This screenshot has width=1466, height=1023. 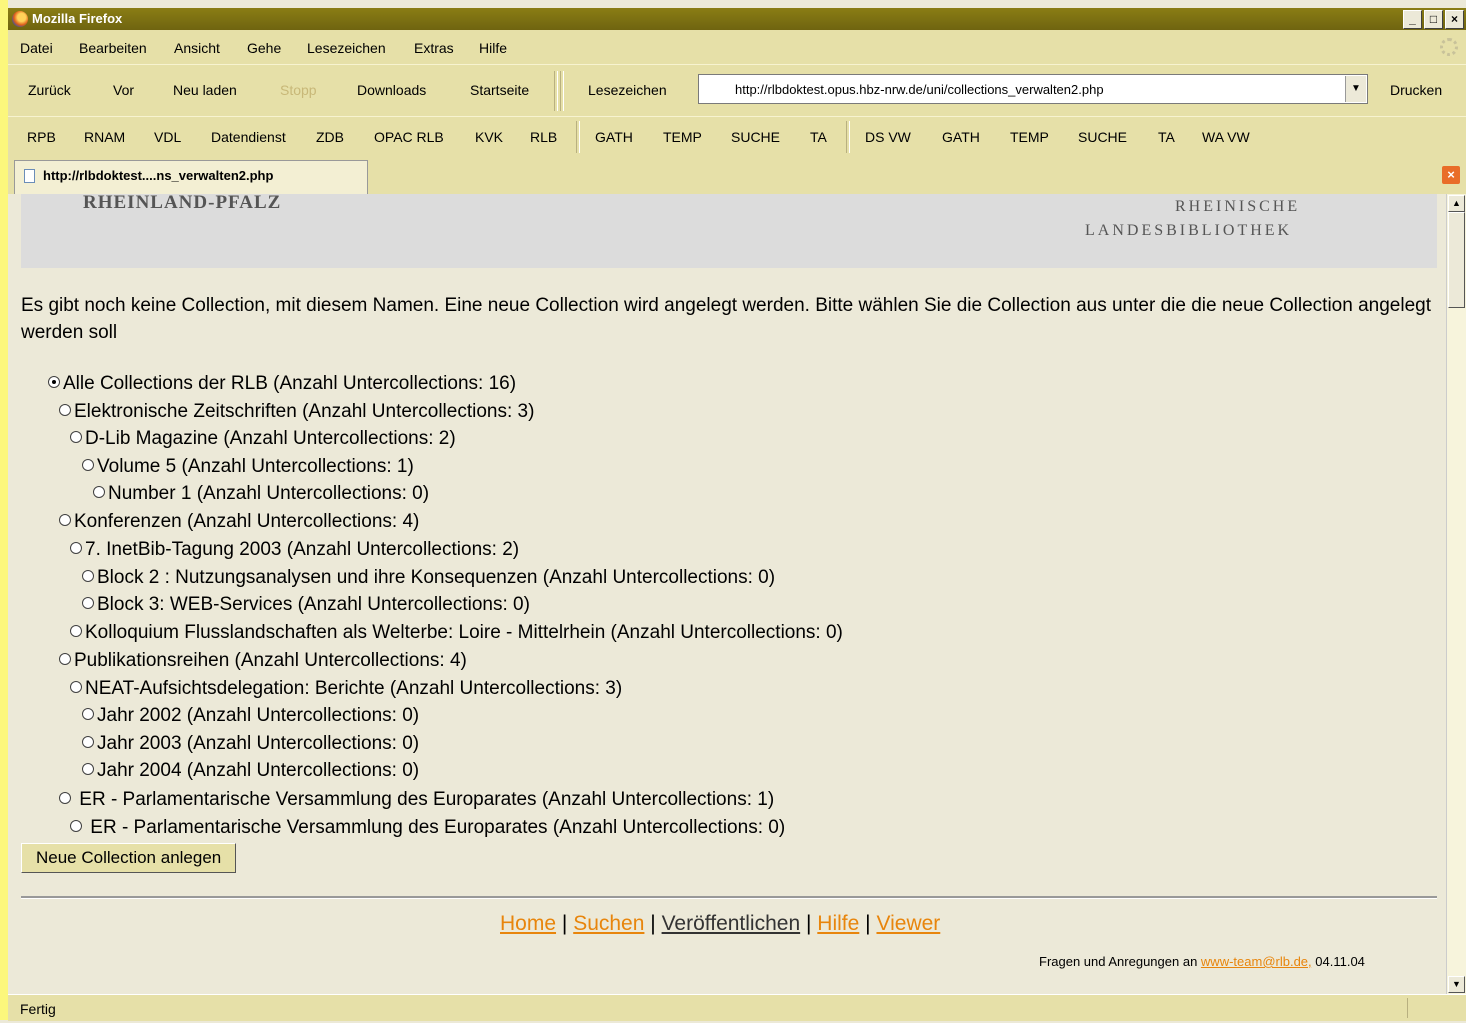 What do you see at coordinates (41, 137) in the screenshot?
I see `bookmark-rpb: RPB` at bounding box center [41, 137].